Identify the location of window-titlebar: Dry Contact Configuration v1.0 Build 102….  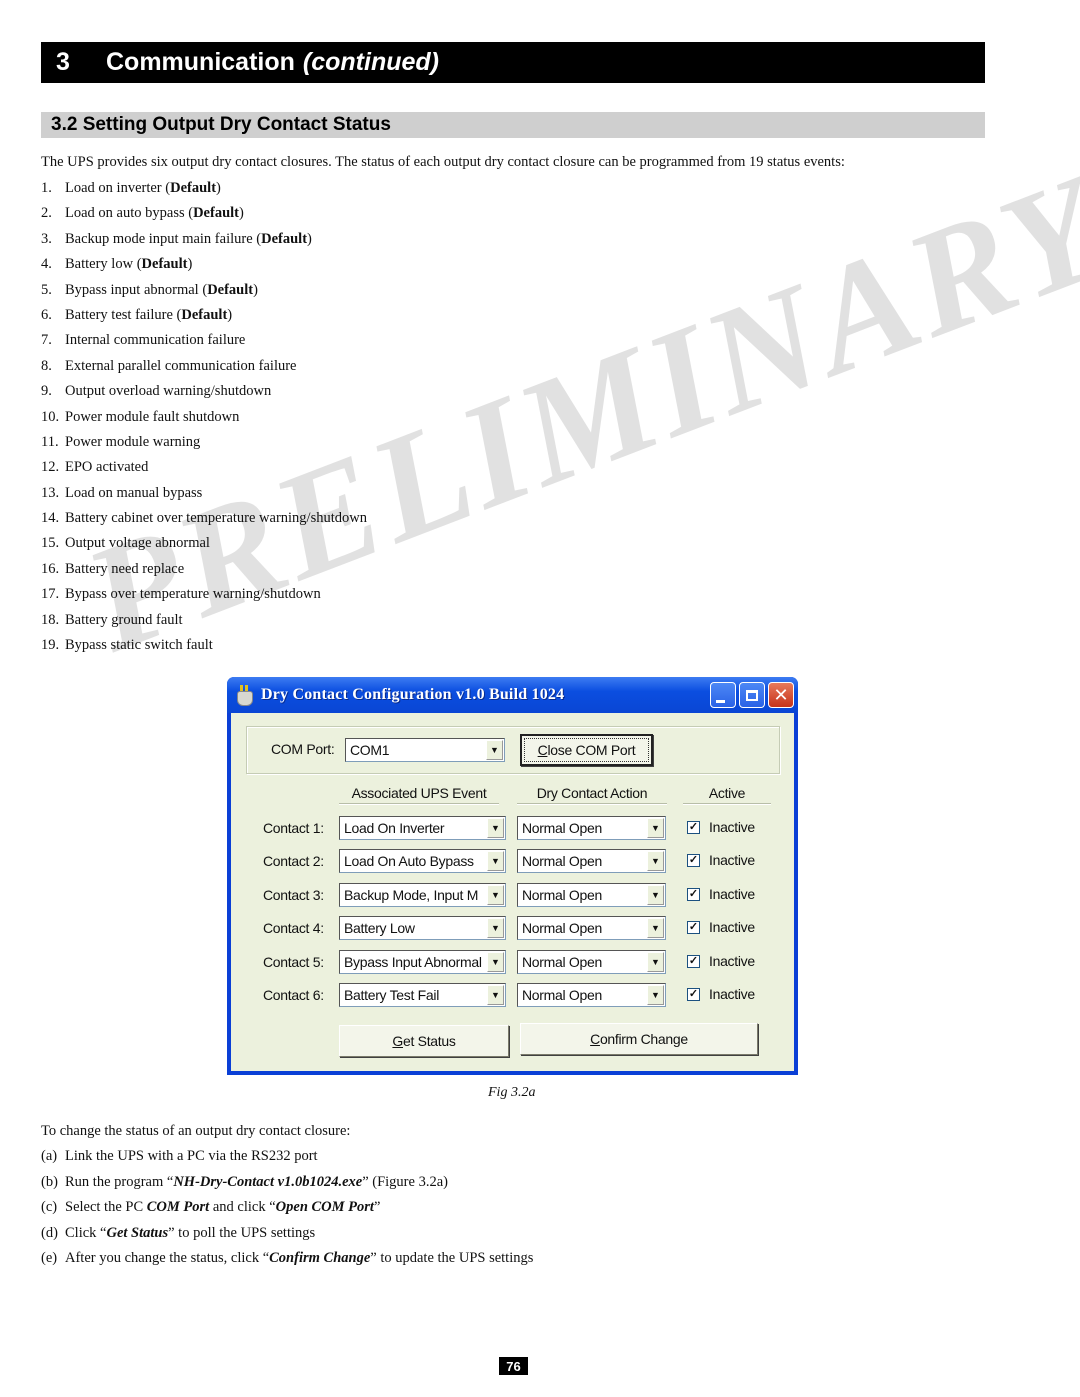
(512, 695).